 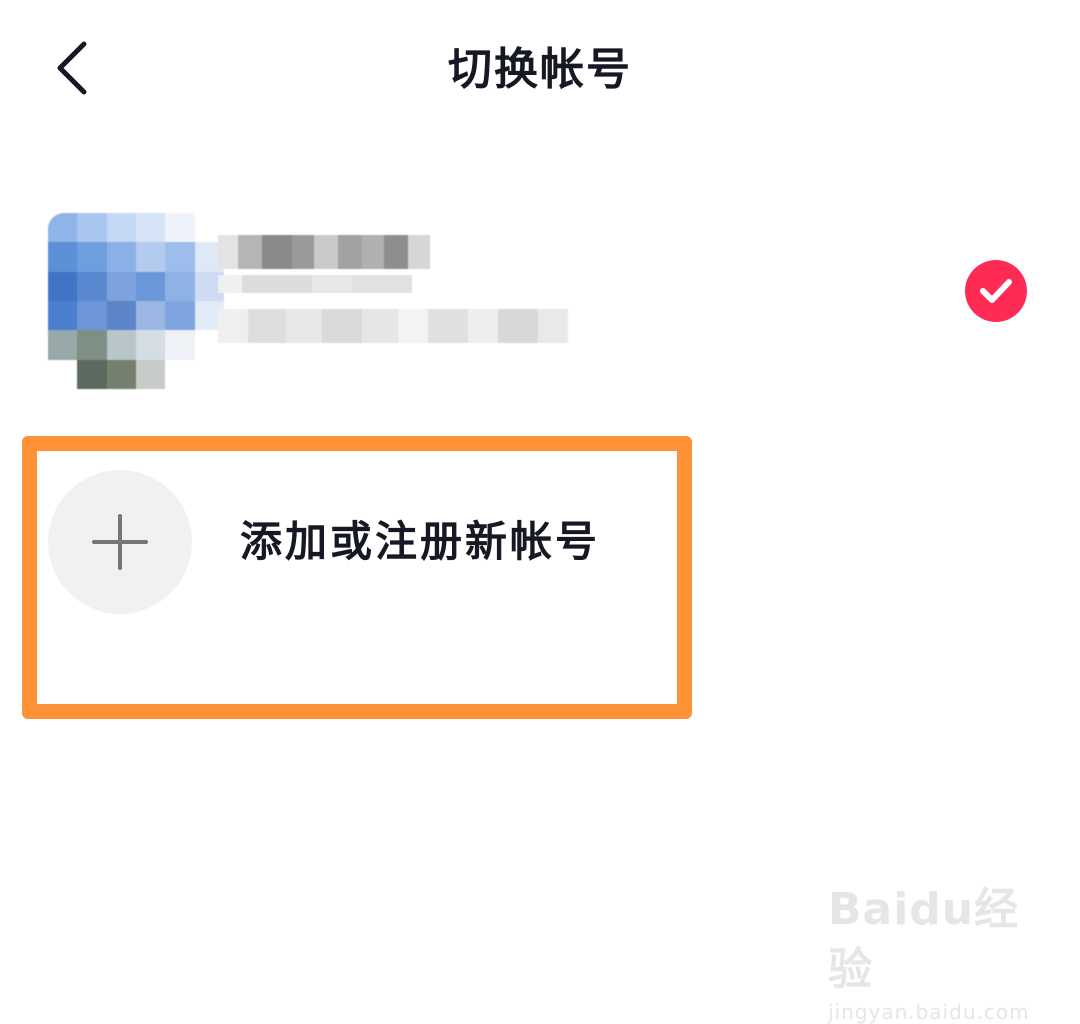 What do you see at coordinates (929, 1012) in the screenshot?
I see `watermark-url: jingyan.baidu.com` at bounding box center [929, 1012].